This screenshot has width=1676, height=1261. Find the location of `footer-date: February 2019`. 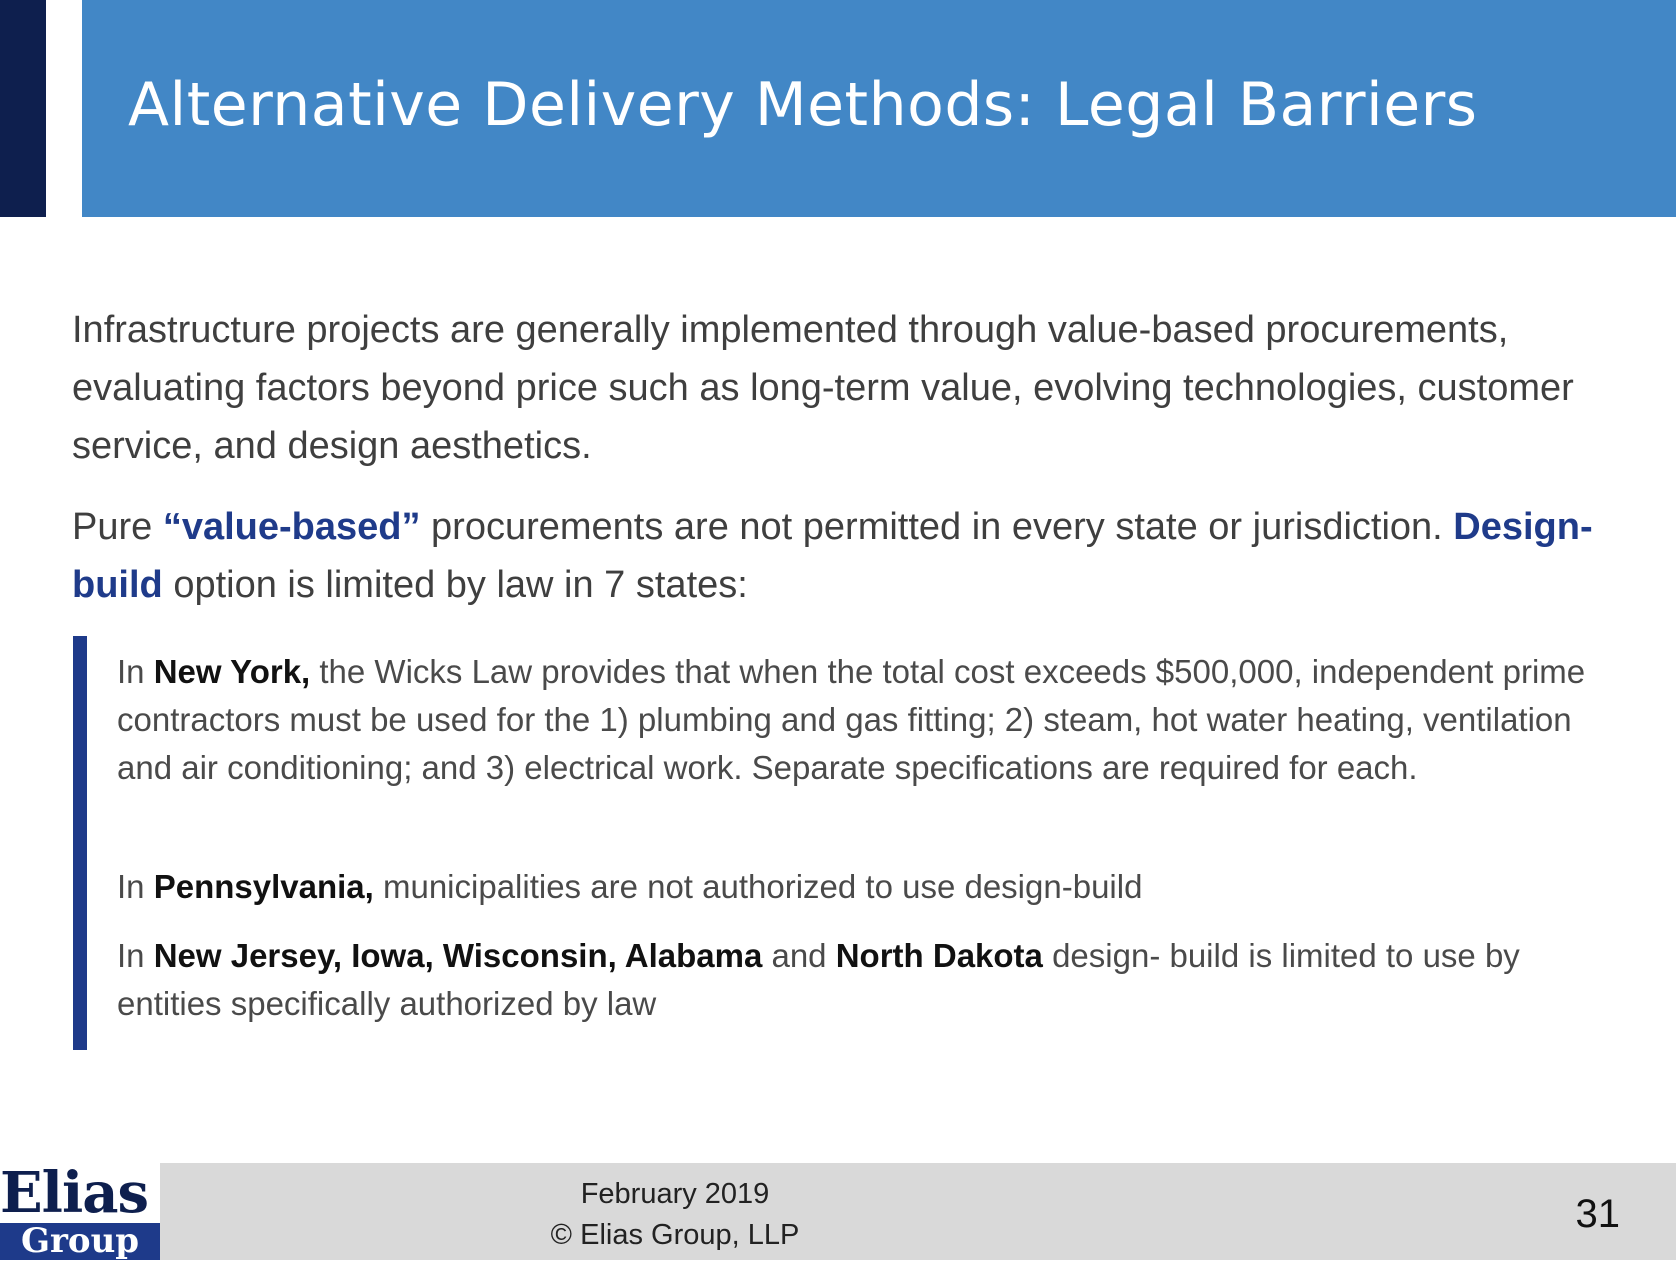

footer-date: February 2019 is located at coordinates (675, 1194).